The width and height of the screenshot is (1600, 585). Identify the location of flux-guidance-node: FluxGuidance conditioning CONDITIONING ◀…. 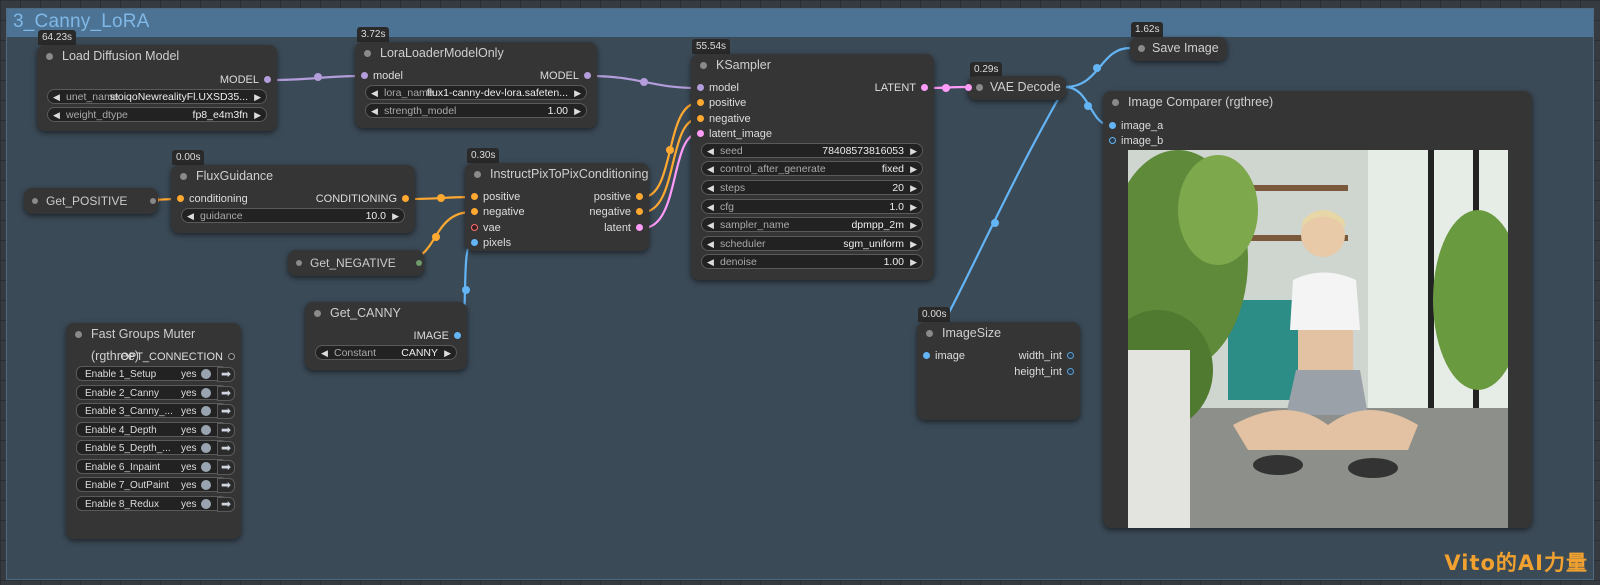
(293, 199).